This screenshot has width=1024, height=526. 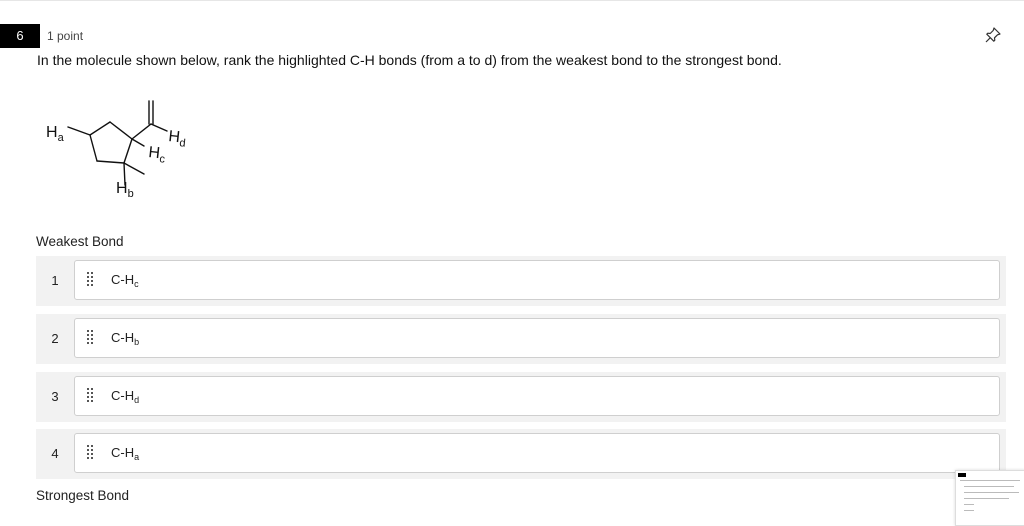 I want to click on strongest-bond-label: Strongest Bond, so click(x=83, y=495).